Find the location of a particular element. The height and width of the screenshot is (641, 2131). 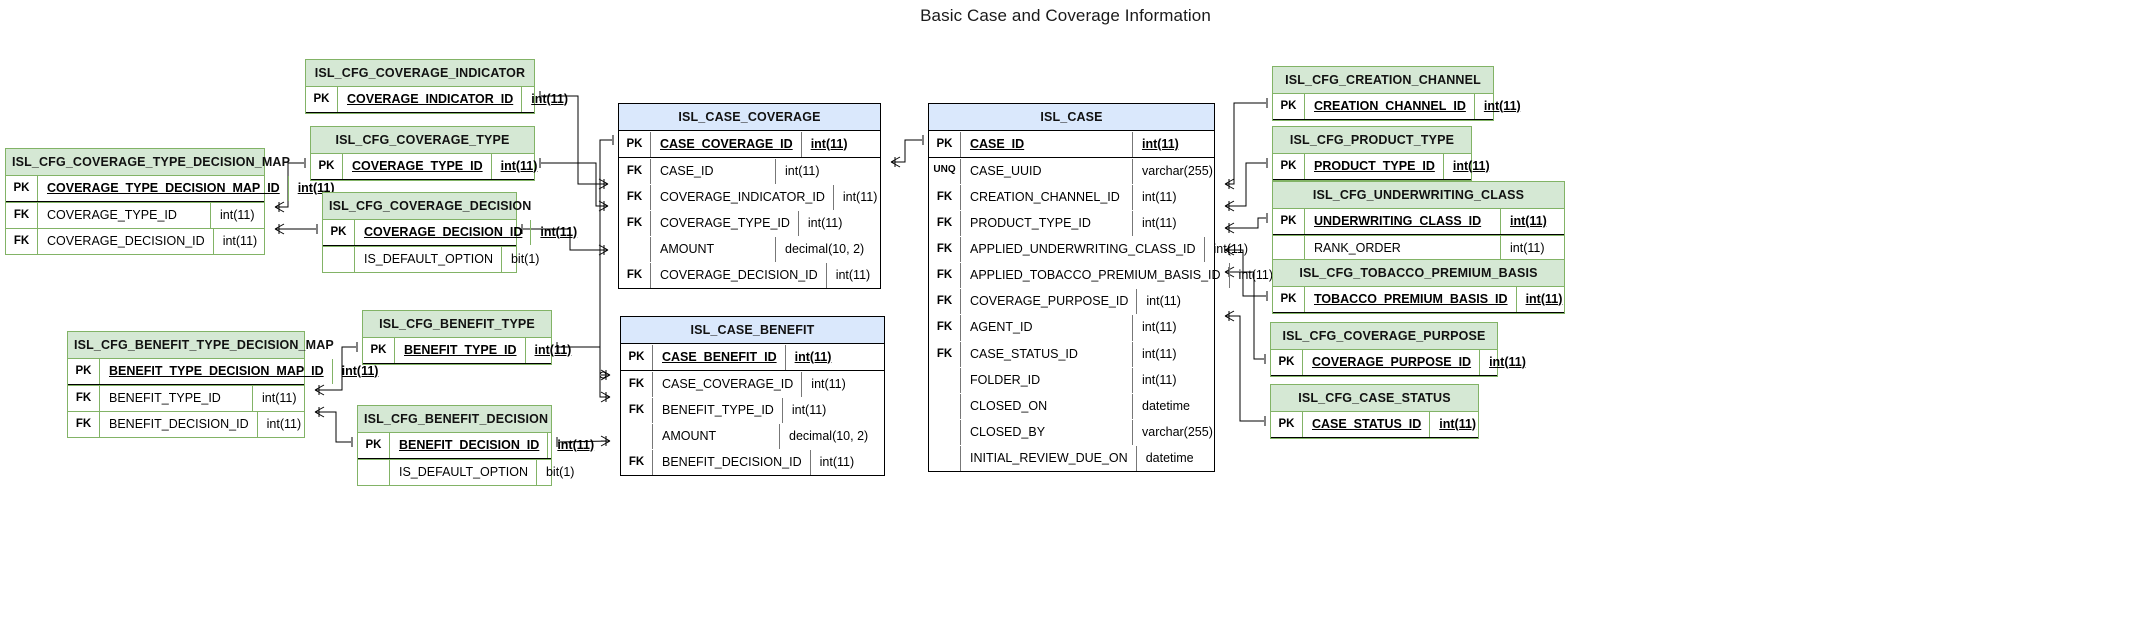

column-name: CASE_BENEFIT_ID is located at coordinates (719, 356).